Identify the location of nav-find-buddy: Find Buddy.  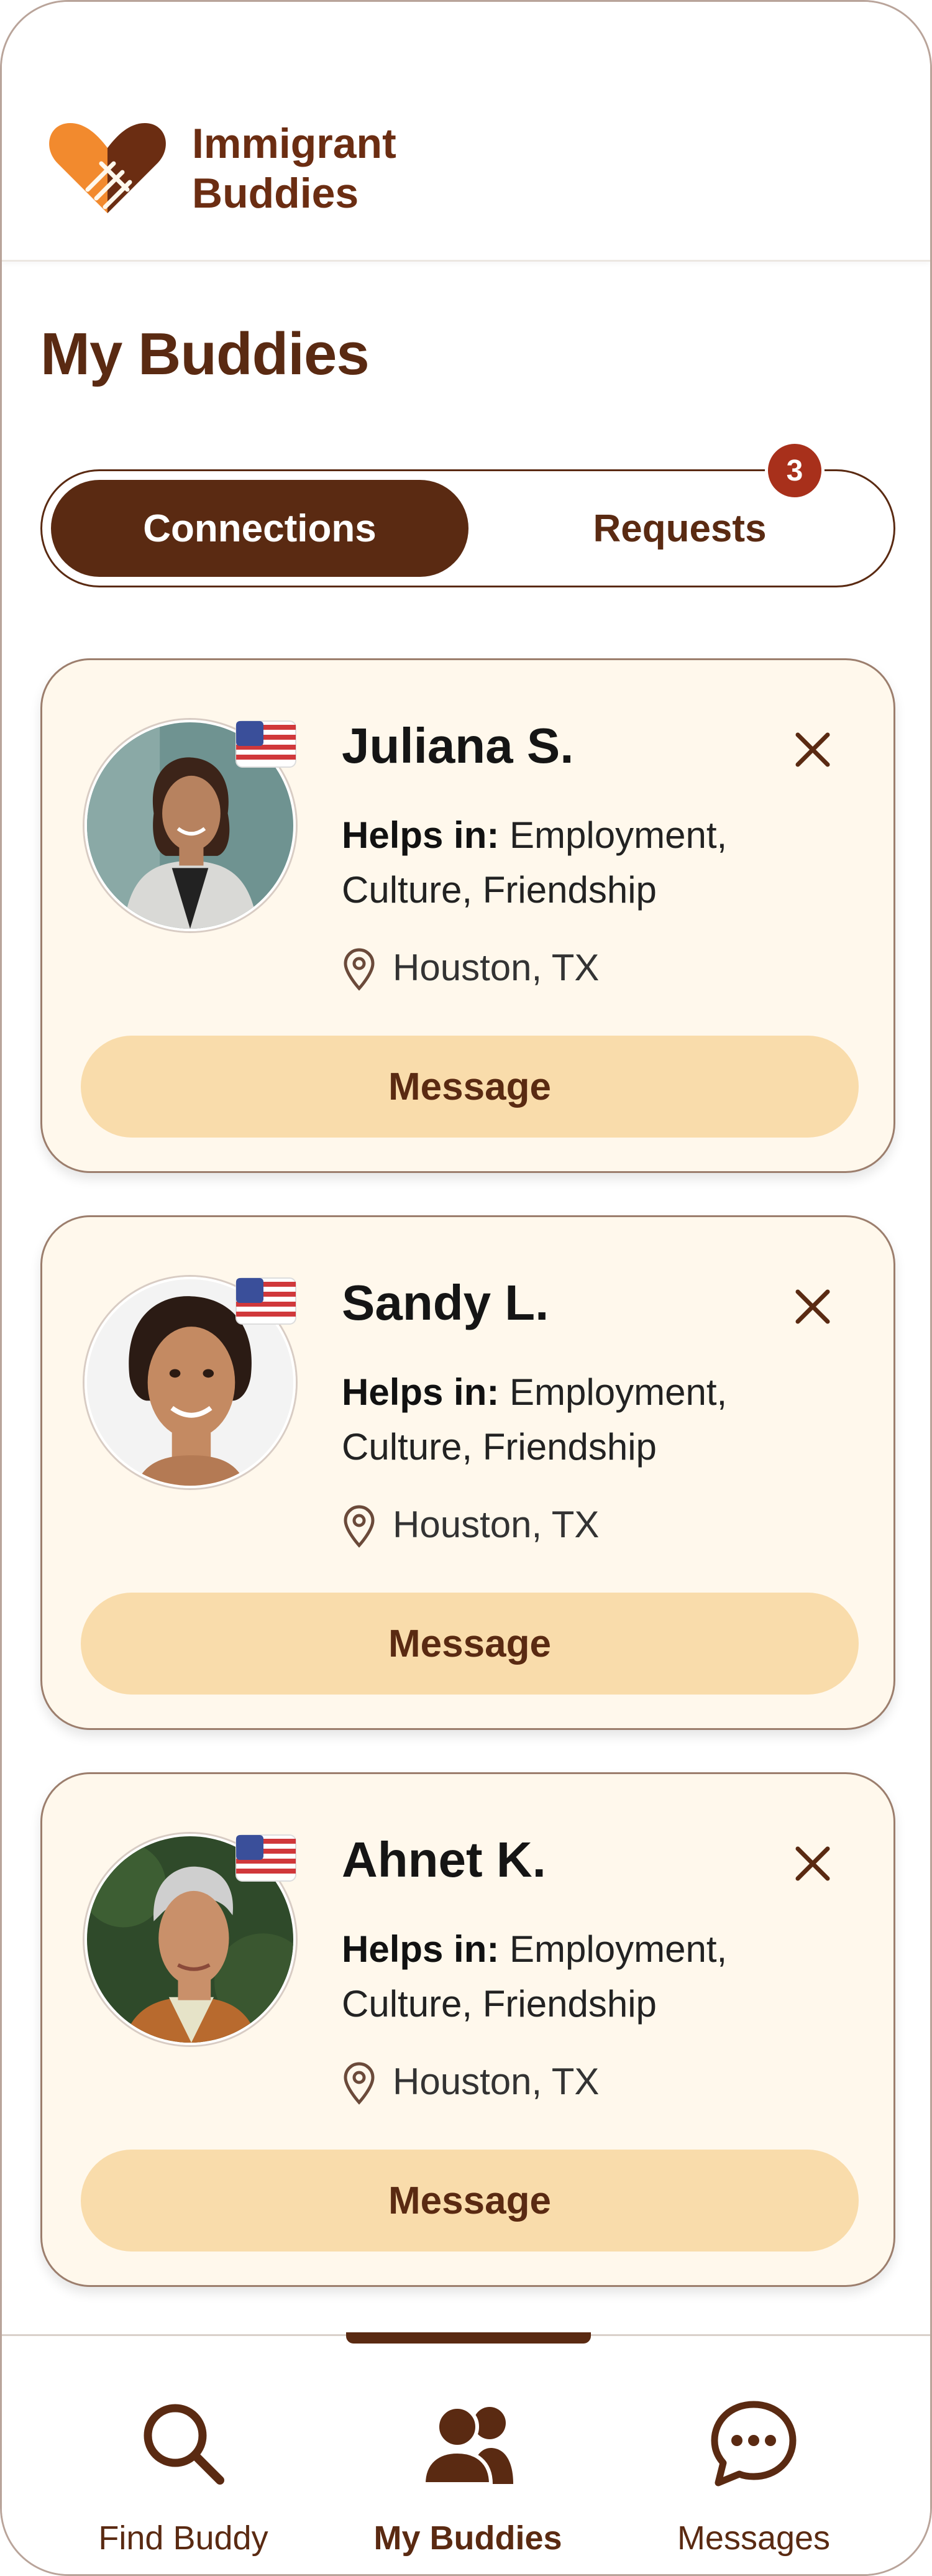
(183, 2455).